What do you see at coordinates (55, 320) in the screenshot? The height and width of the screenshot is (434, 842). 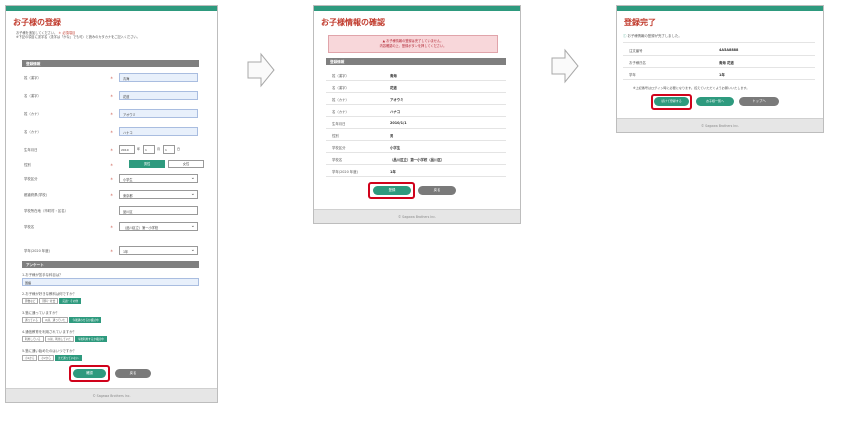 I see `option-chip: 以前、通っていた` at bounding box center [55, 320].